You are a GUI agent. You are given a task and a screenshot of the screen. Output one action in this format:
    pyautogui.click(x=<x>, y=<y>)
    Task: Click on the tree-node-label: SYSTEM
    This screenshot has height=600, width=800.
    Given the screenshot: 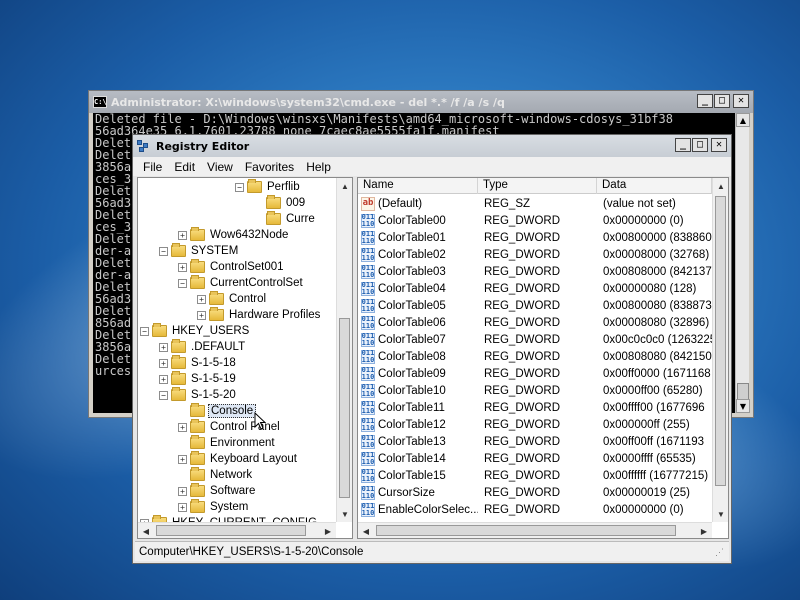 What is the action you would take?
    pyautogui.click(x=214, y=251)
    